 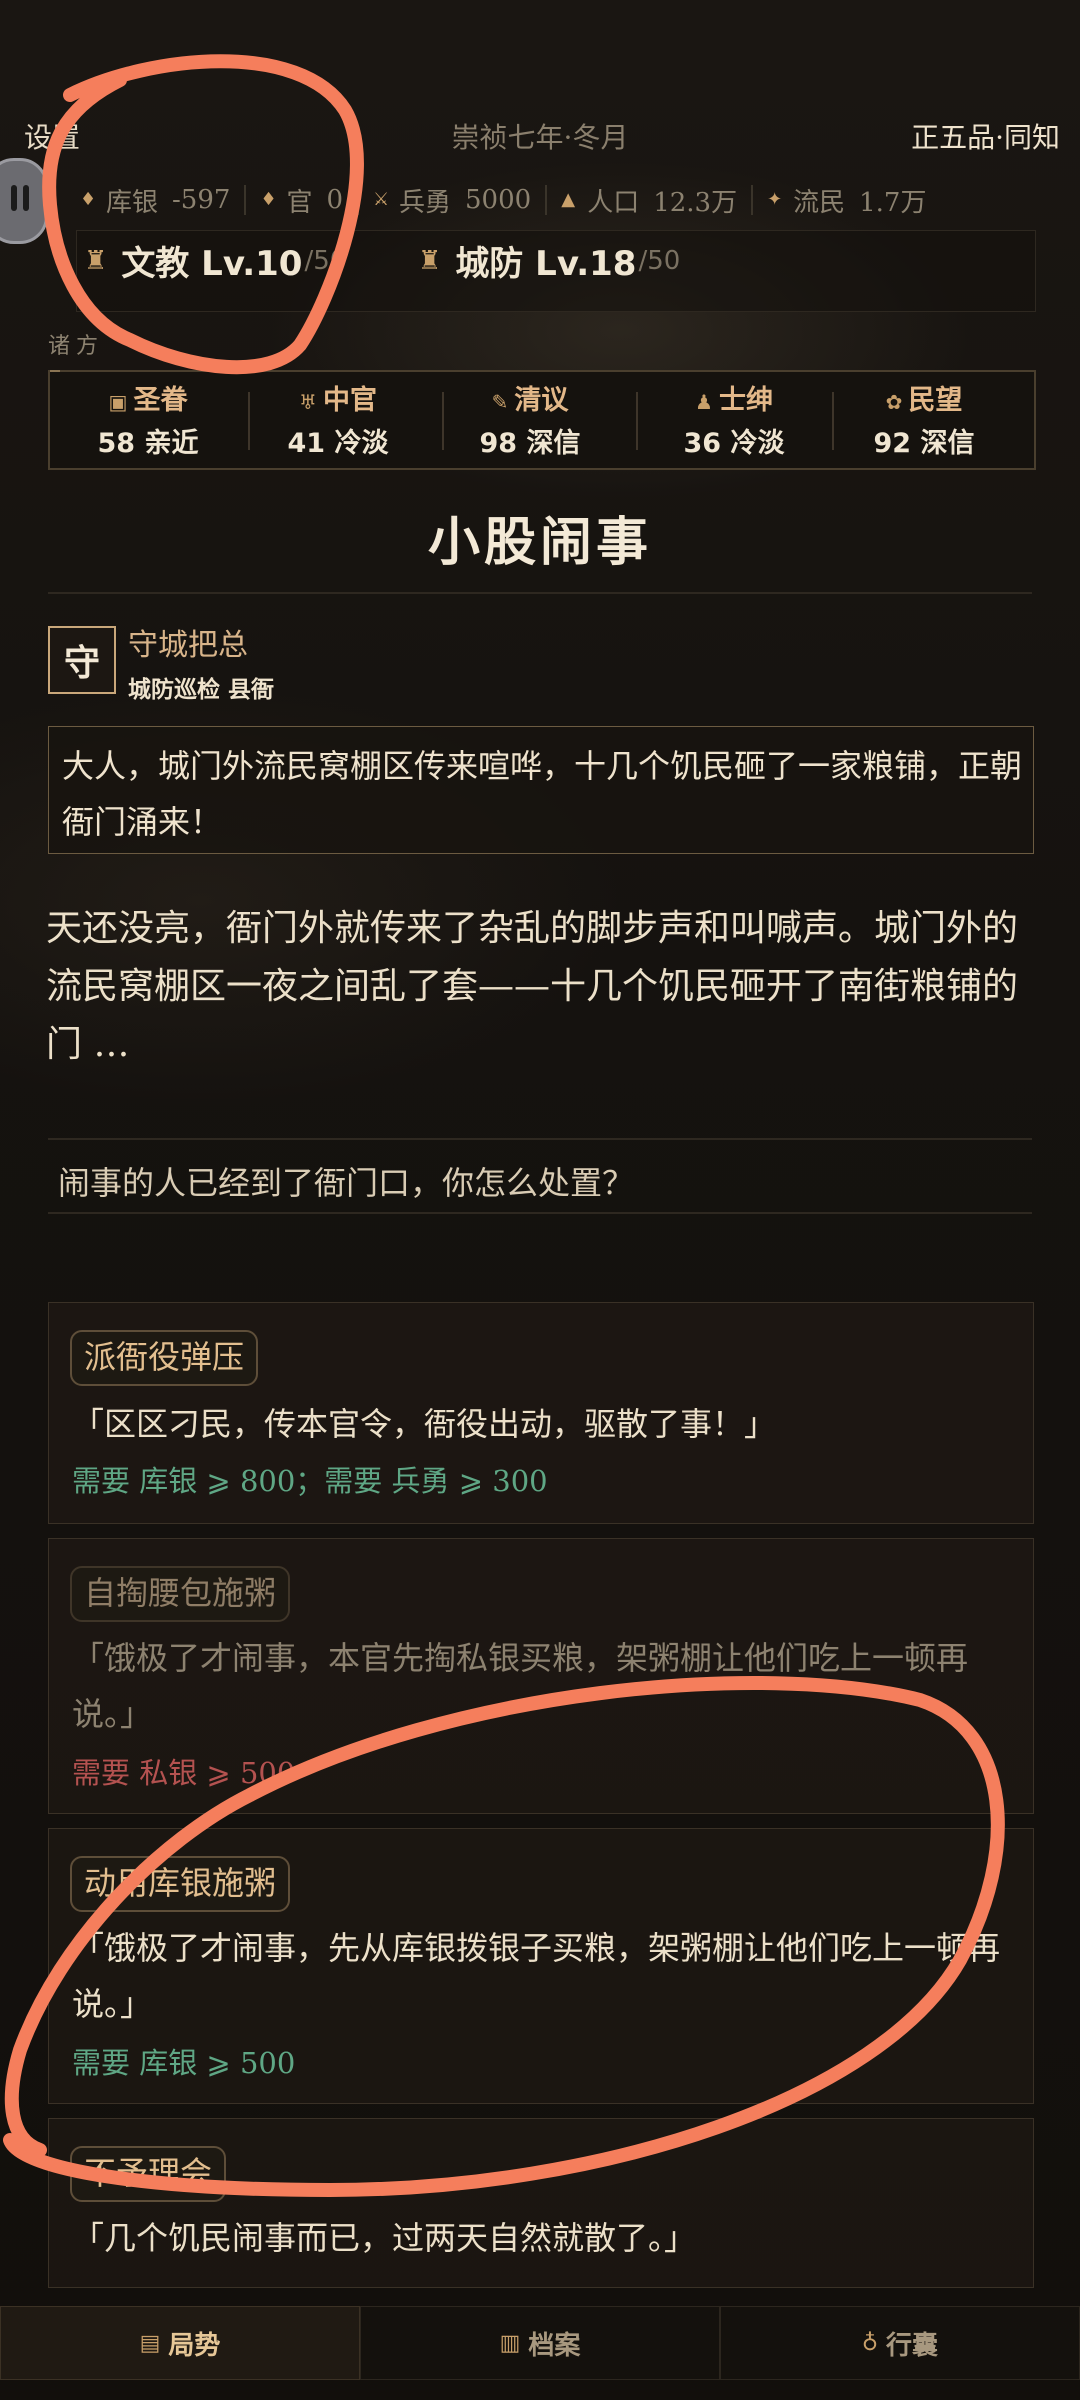 What do you see at coordinates (554, 2345) in the screenshot?
I see `nav-label: 档案` at bounding box center [554, 2345].